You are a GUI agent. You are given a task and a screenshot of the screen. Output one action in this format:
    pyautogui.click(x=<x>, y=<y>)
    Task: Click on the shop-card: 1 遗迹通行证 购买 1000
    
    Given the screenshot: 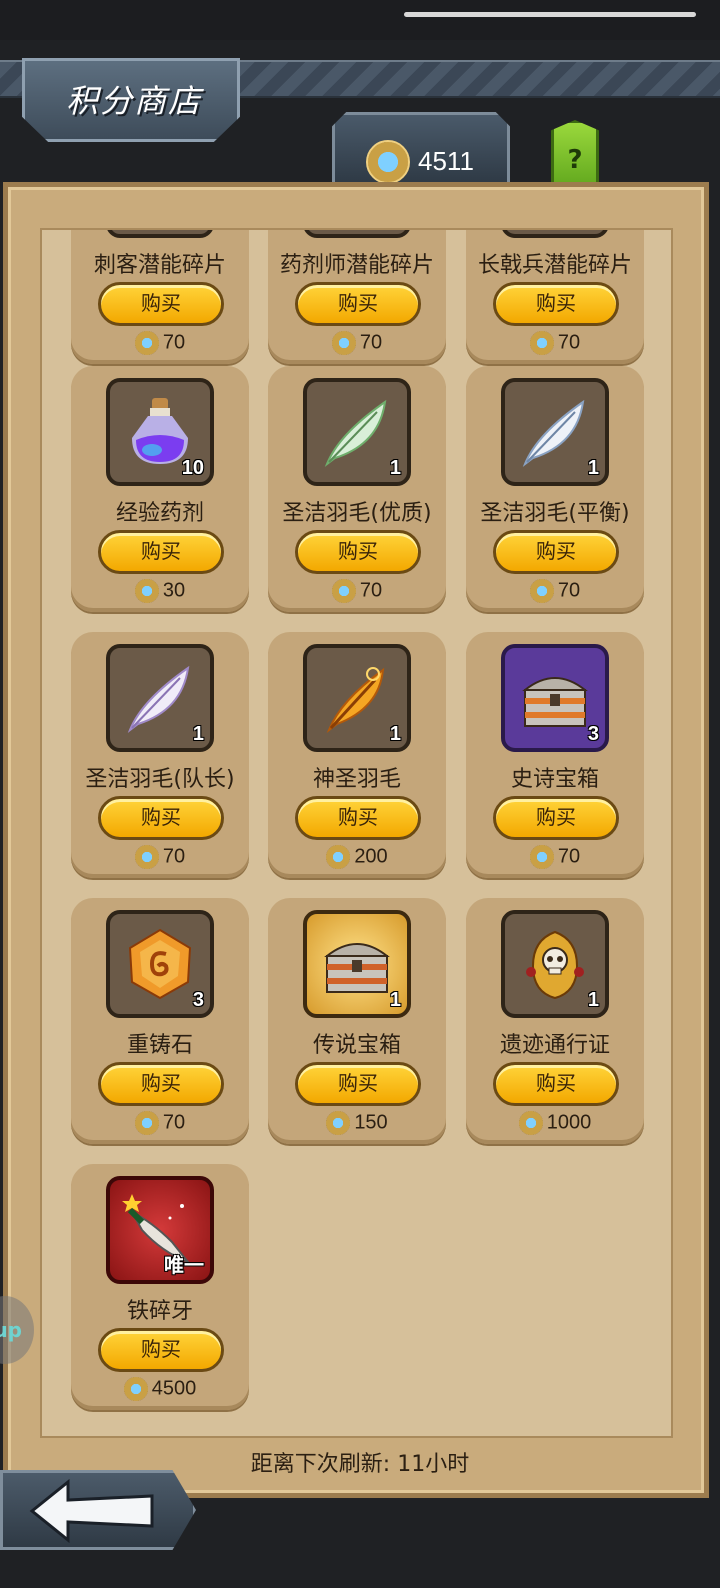 What is the action you would take?
    pyautogui.click(x=555, y=1021)
    